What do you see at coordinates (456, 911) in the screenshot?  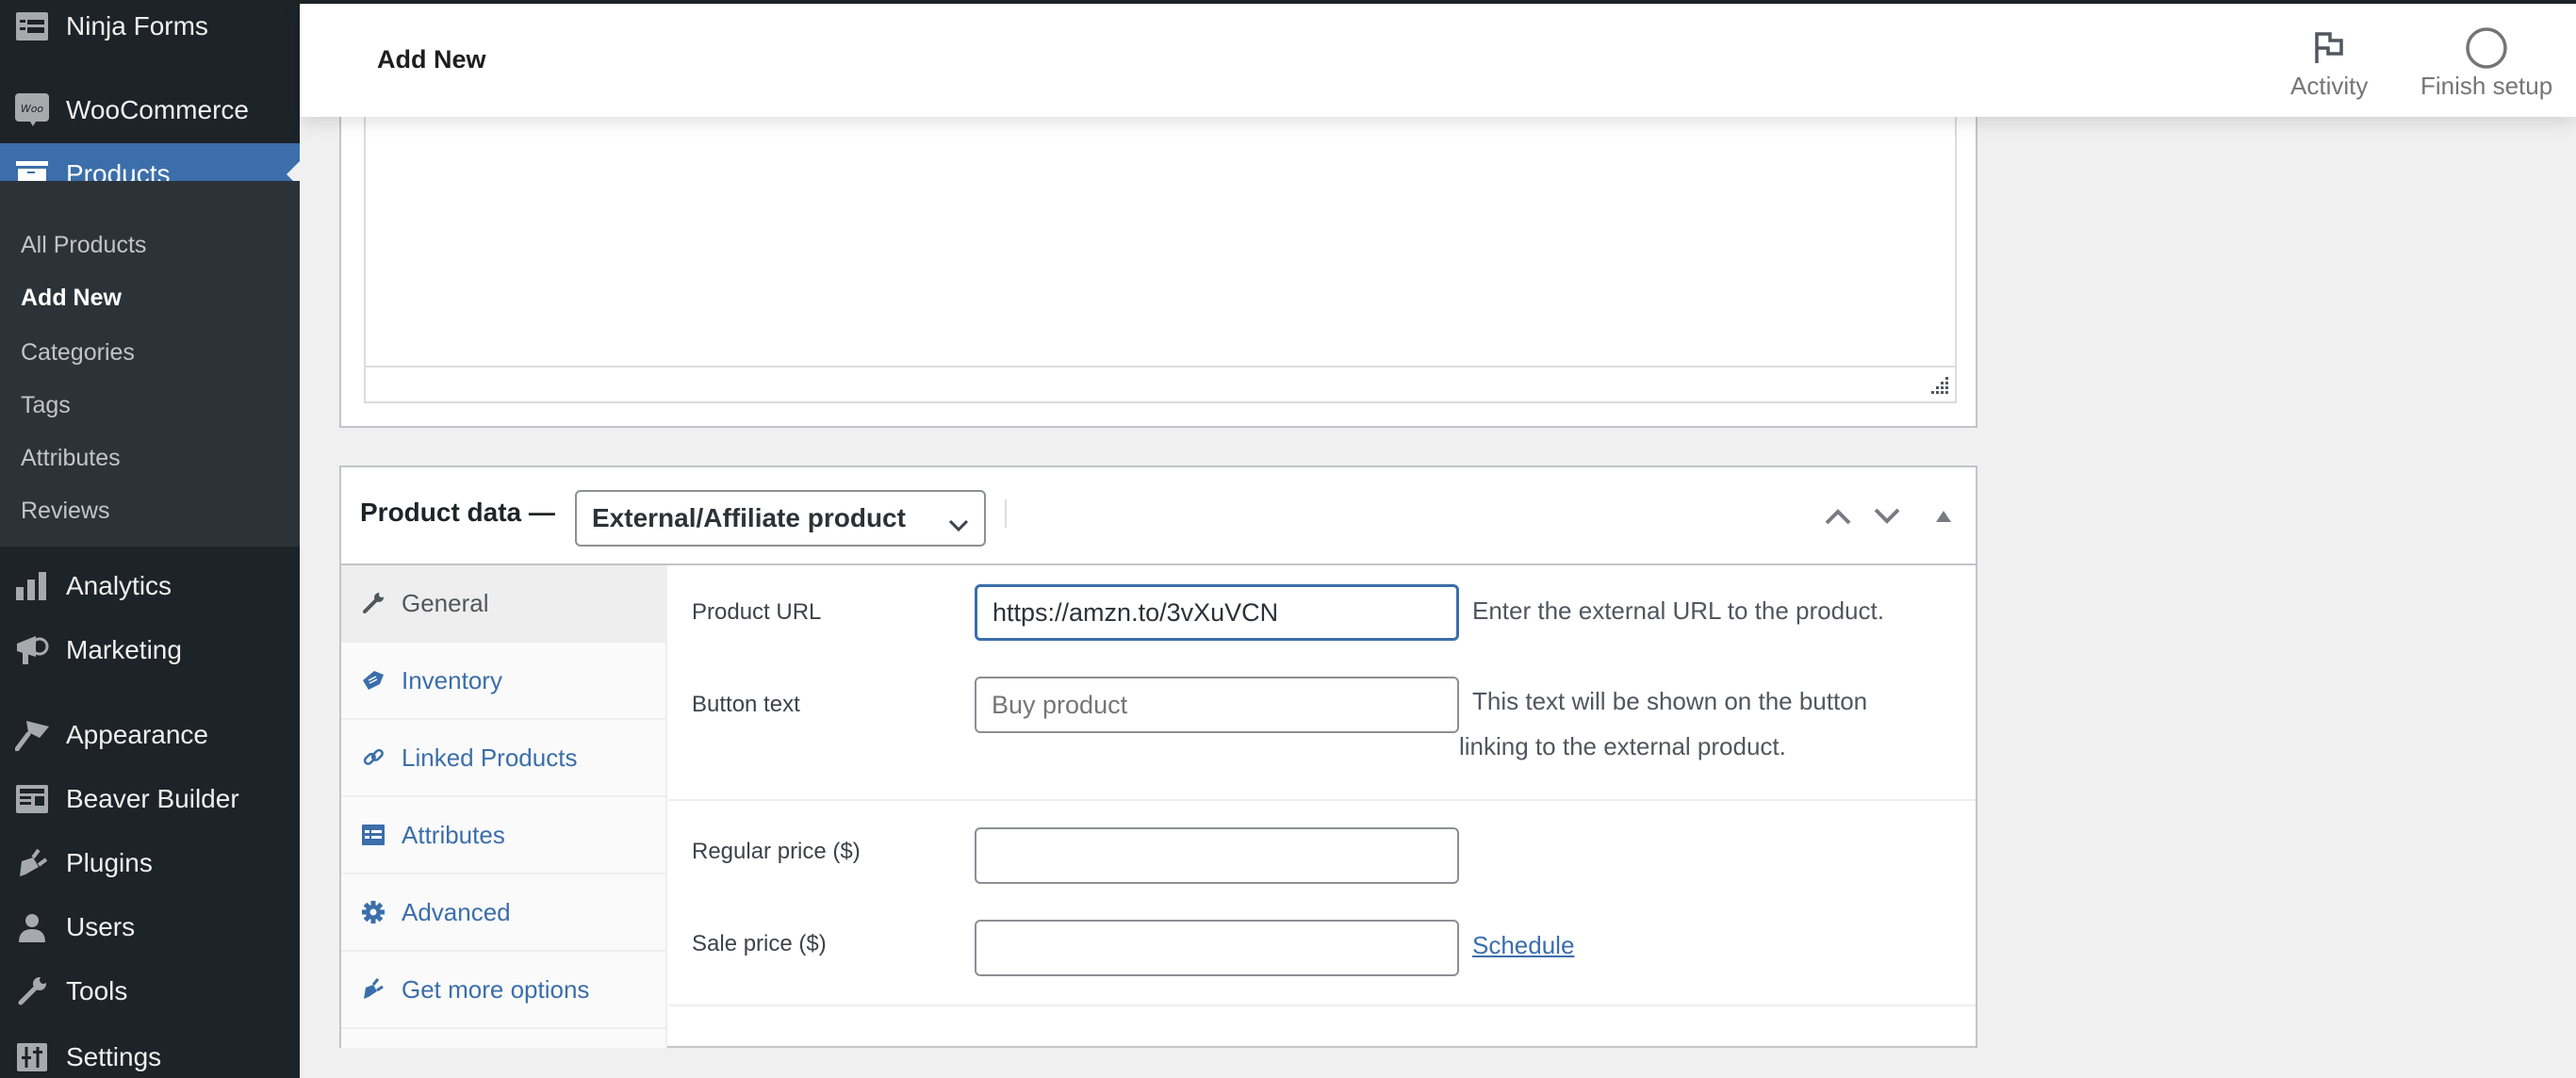 I see `tab-label: Advanced` at bounding box center [456, 911].